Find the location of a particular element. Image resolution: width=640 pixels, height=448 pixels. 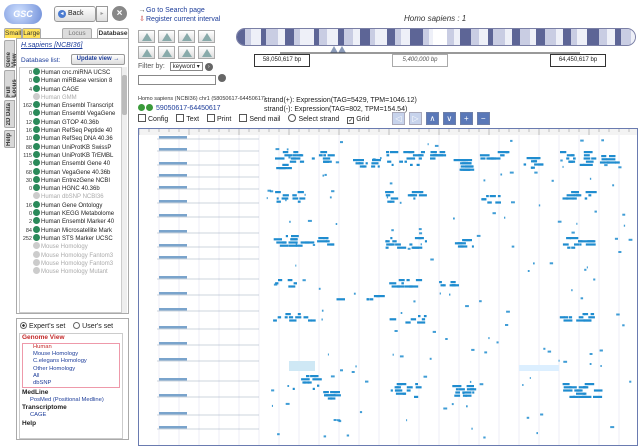

database-row: Mouse Homology Mutant is located at coordinates (71, 271).